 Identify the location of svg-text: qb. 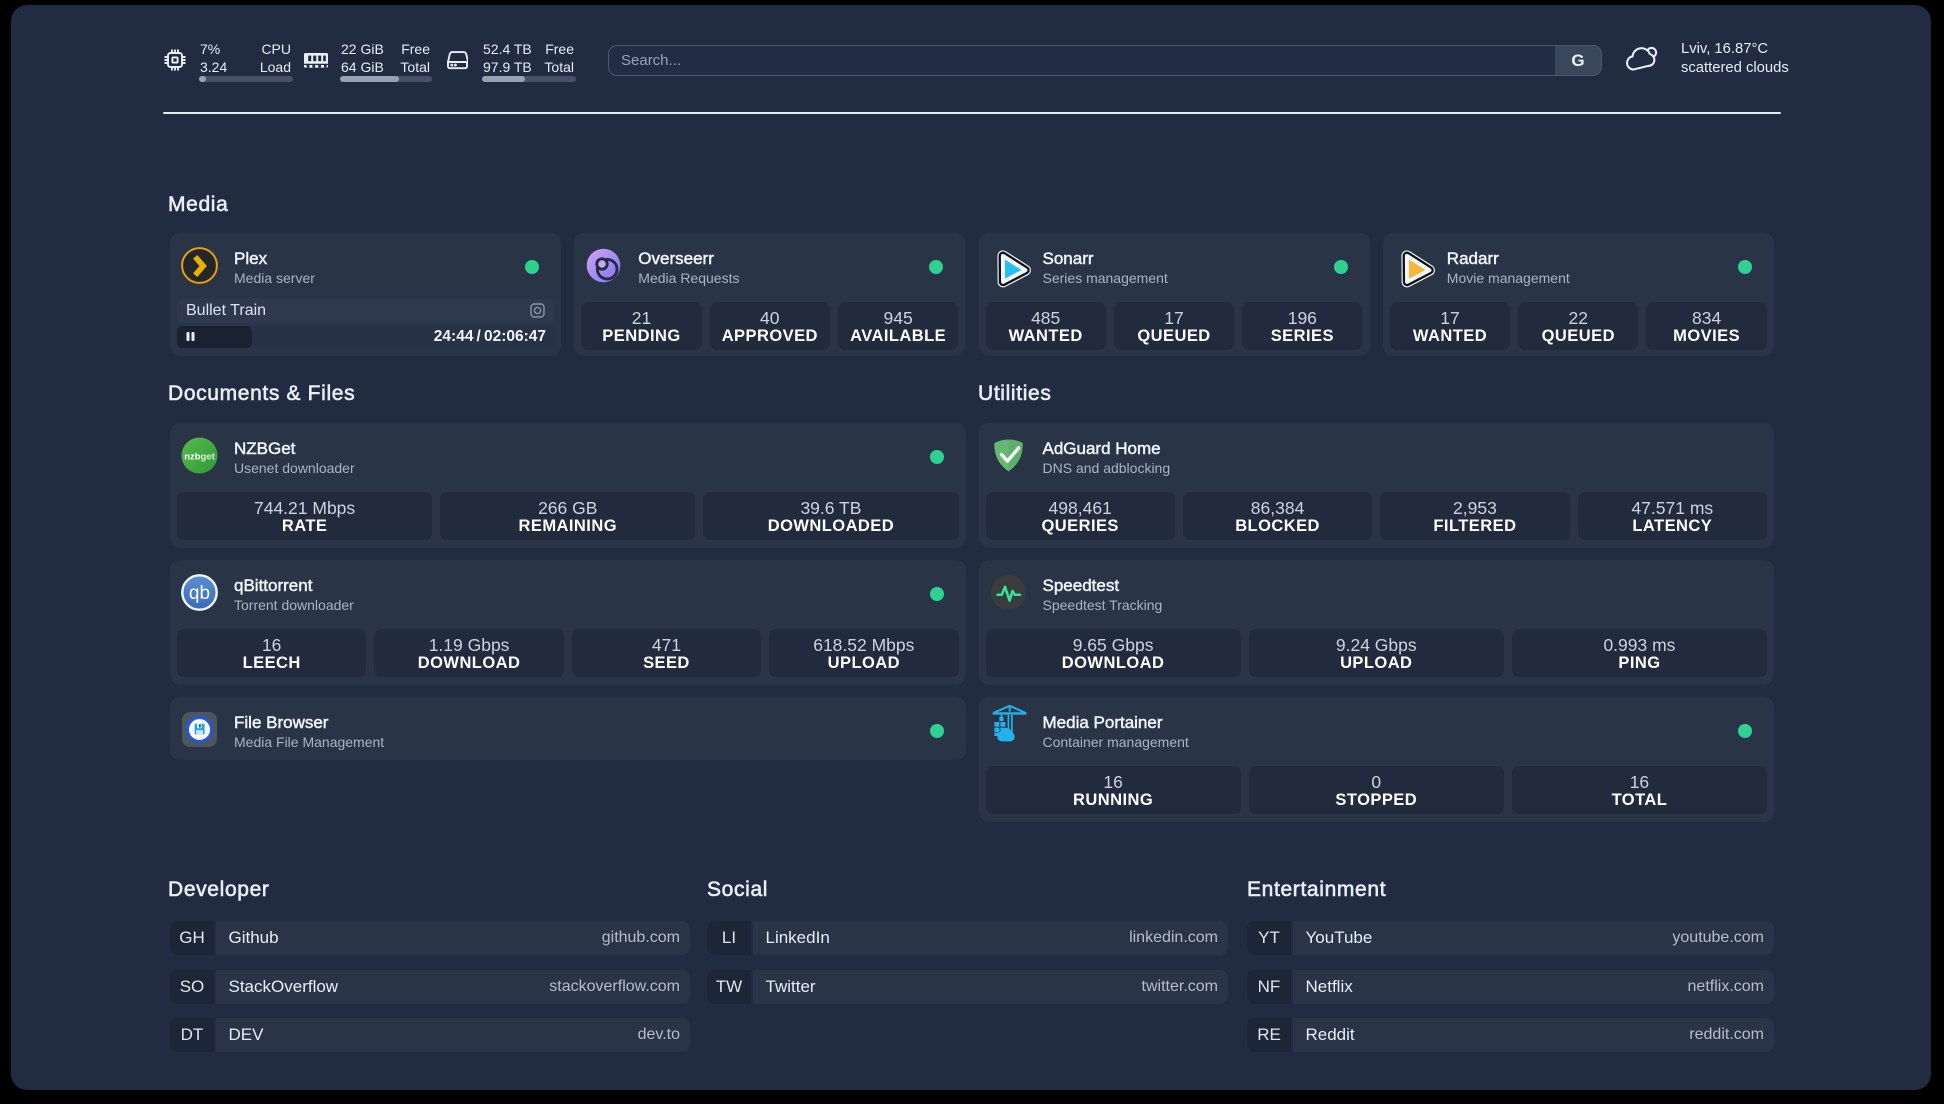
(199, 593).